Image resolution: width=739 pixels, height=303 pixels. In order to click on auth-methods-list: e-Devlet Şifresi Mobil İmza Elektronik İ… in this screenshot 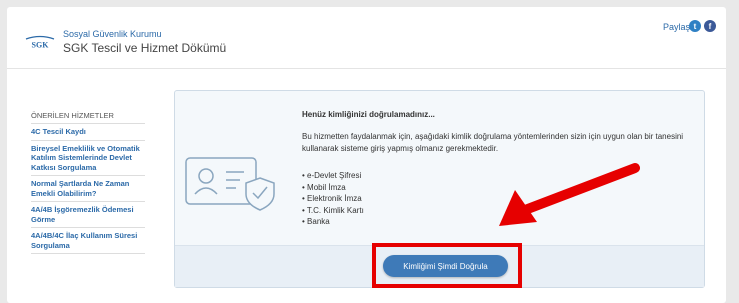, I will do `click(333, 199)`.